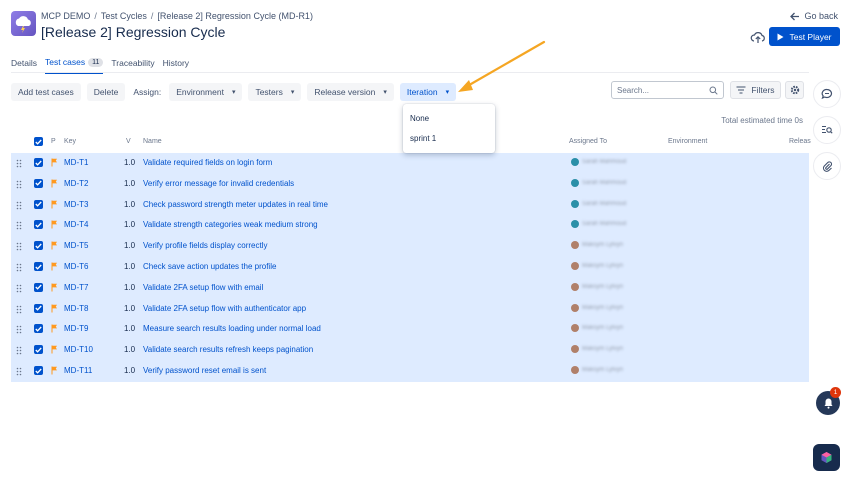  Describe the element at coordinates (763, 90) in the screenshot. I see `filters-label: Filters` at that location.